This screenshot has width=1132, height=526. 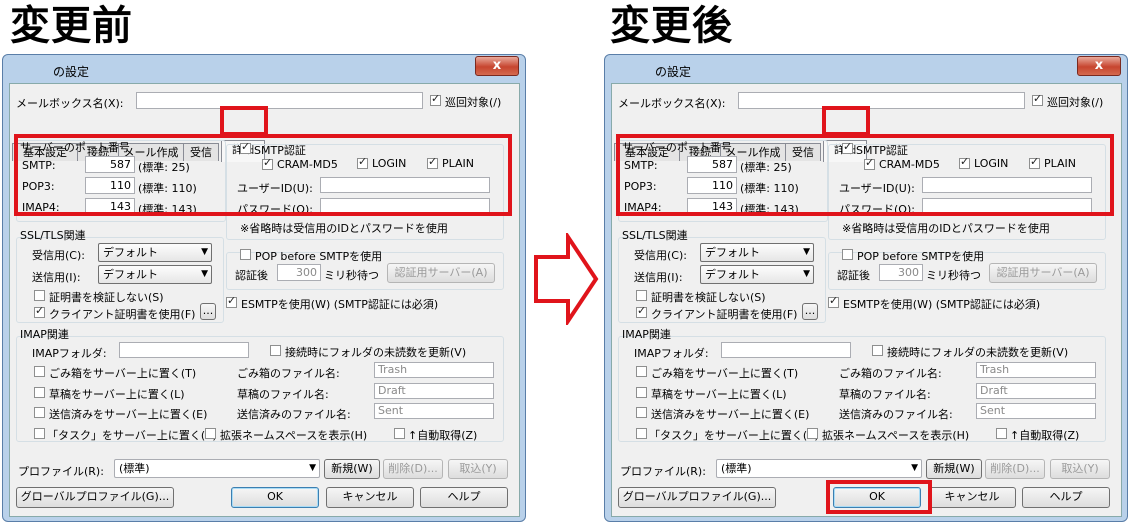 What do you see at coordinates (263, 175) in the screenshot?
I see `highlight-port-auth` at bounding box center [263, 175].